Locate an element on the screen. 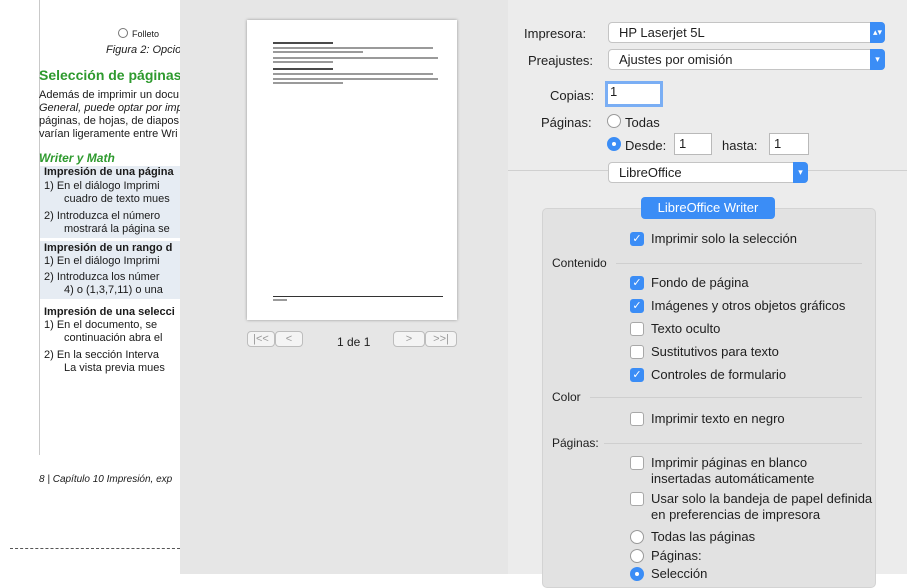 The width and height of the screenshot is (907, 588). paper-tray-checkbox is located at coordinates (637, 499).